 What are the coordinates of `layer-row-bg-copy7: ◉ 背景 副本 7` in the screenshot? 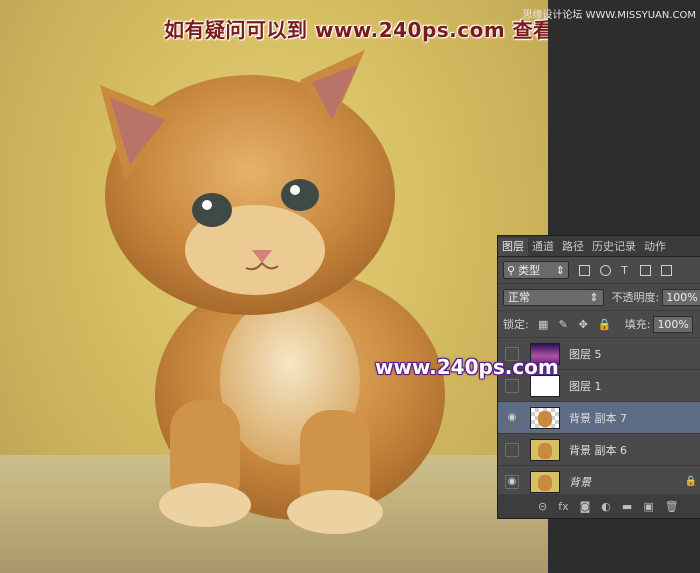 It's located at (599, 418).